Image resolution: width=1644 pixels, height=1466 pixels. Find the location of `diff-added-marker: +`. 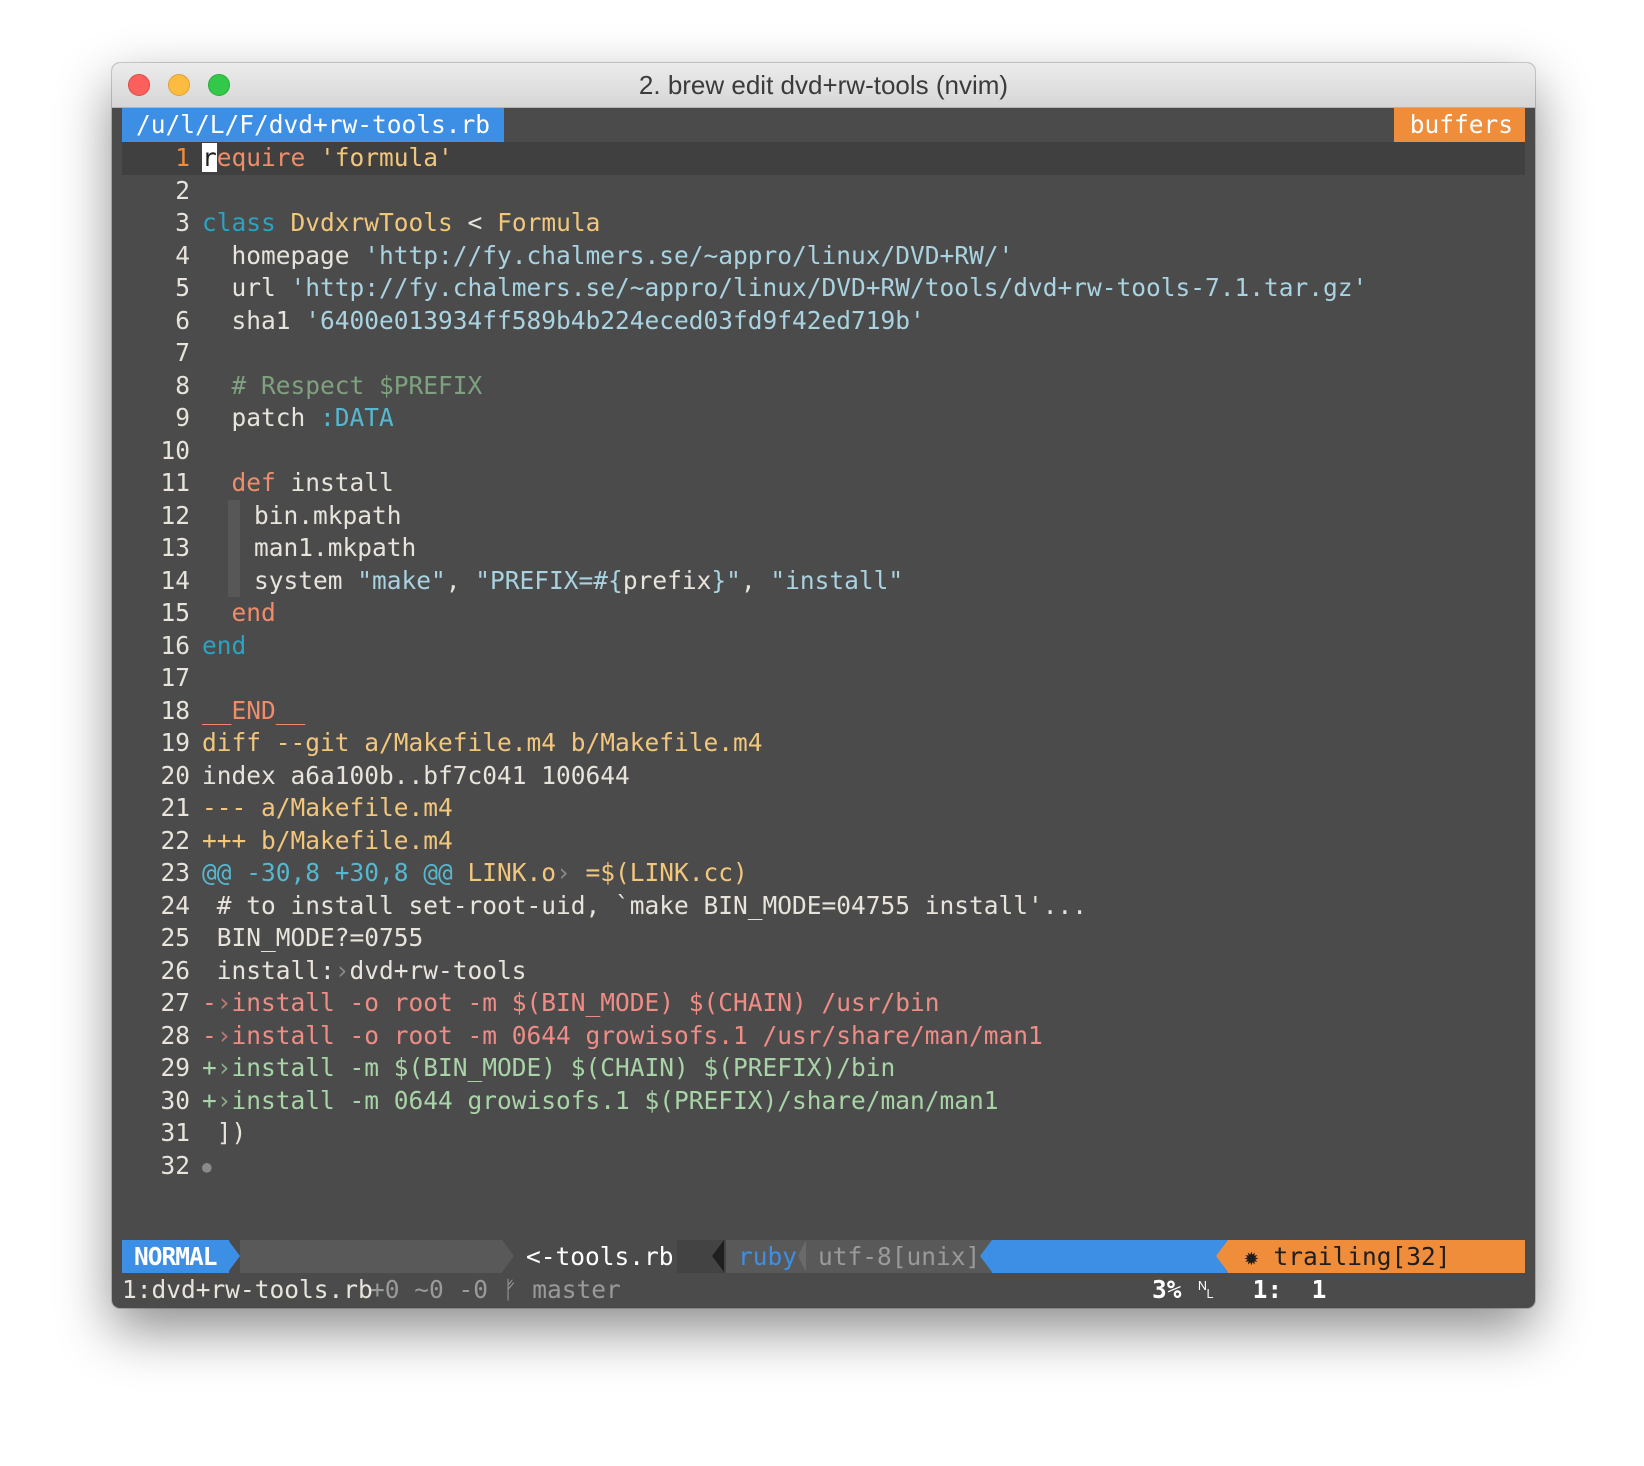

diff-added-marker: + is located at coordinates (209, 1067).